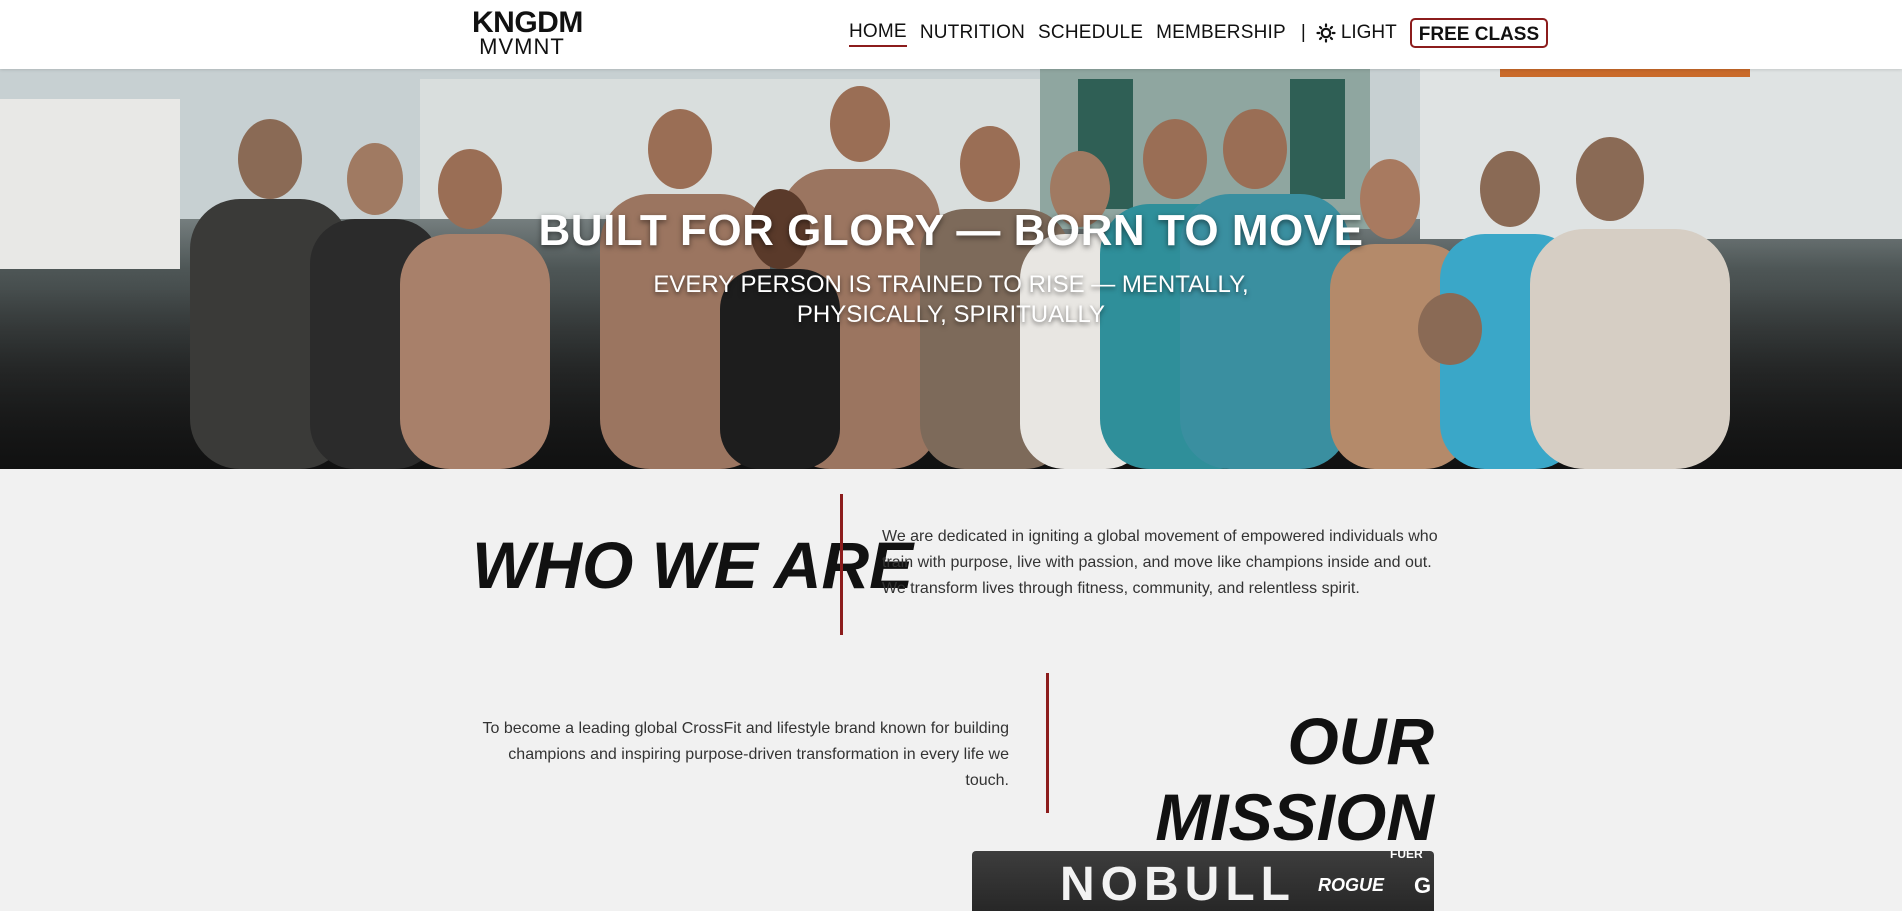 The height and width of the screenshot is (911, 1902). I want to click on sponsor-banner-text: G, so click(1423, 885).